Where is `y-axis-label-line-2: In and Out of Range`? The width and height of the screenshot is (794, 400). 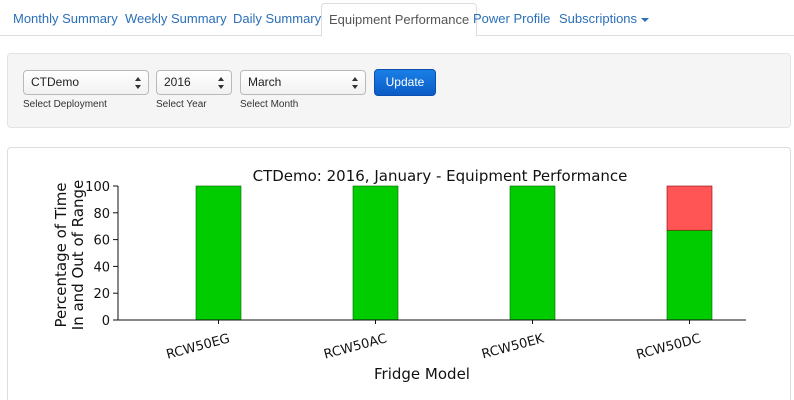 y-axis-label-line-2: In and Out of Range is located at coordinates (78, 255).